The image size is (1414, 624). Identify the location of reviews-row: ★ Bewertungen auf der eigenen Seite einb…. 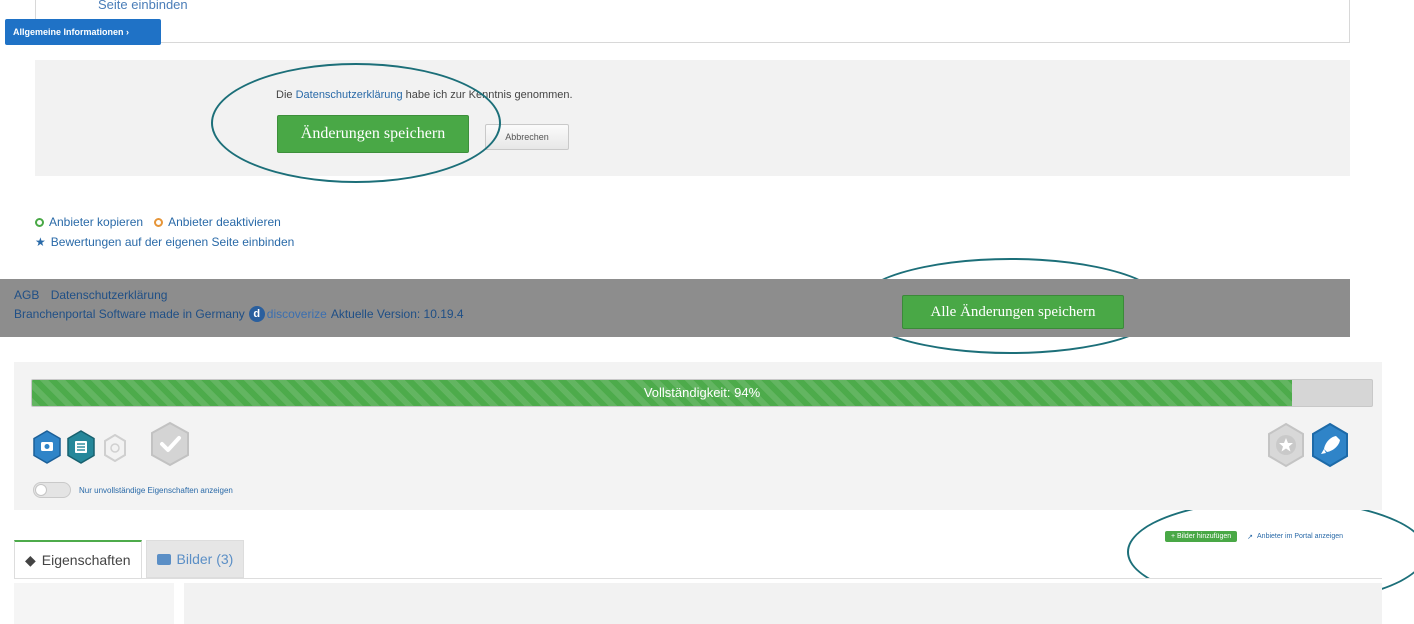
(164, 242).